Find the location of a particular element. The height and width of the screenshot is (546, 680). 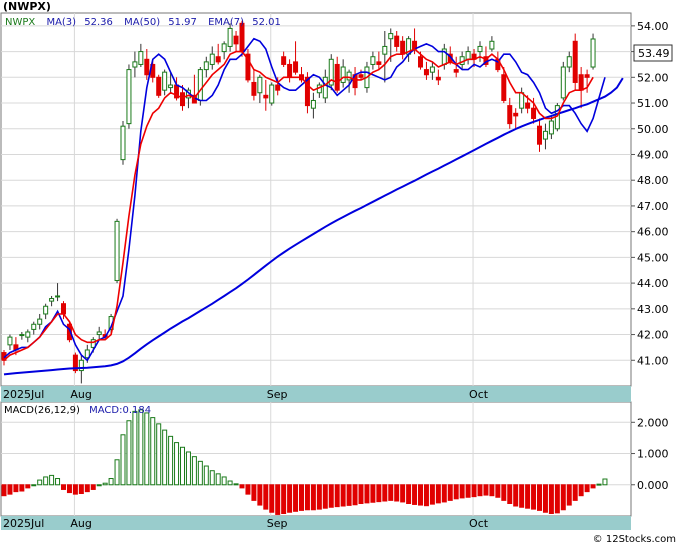

macd-date-axis-band is located at coordinates (316, 523).